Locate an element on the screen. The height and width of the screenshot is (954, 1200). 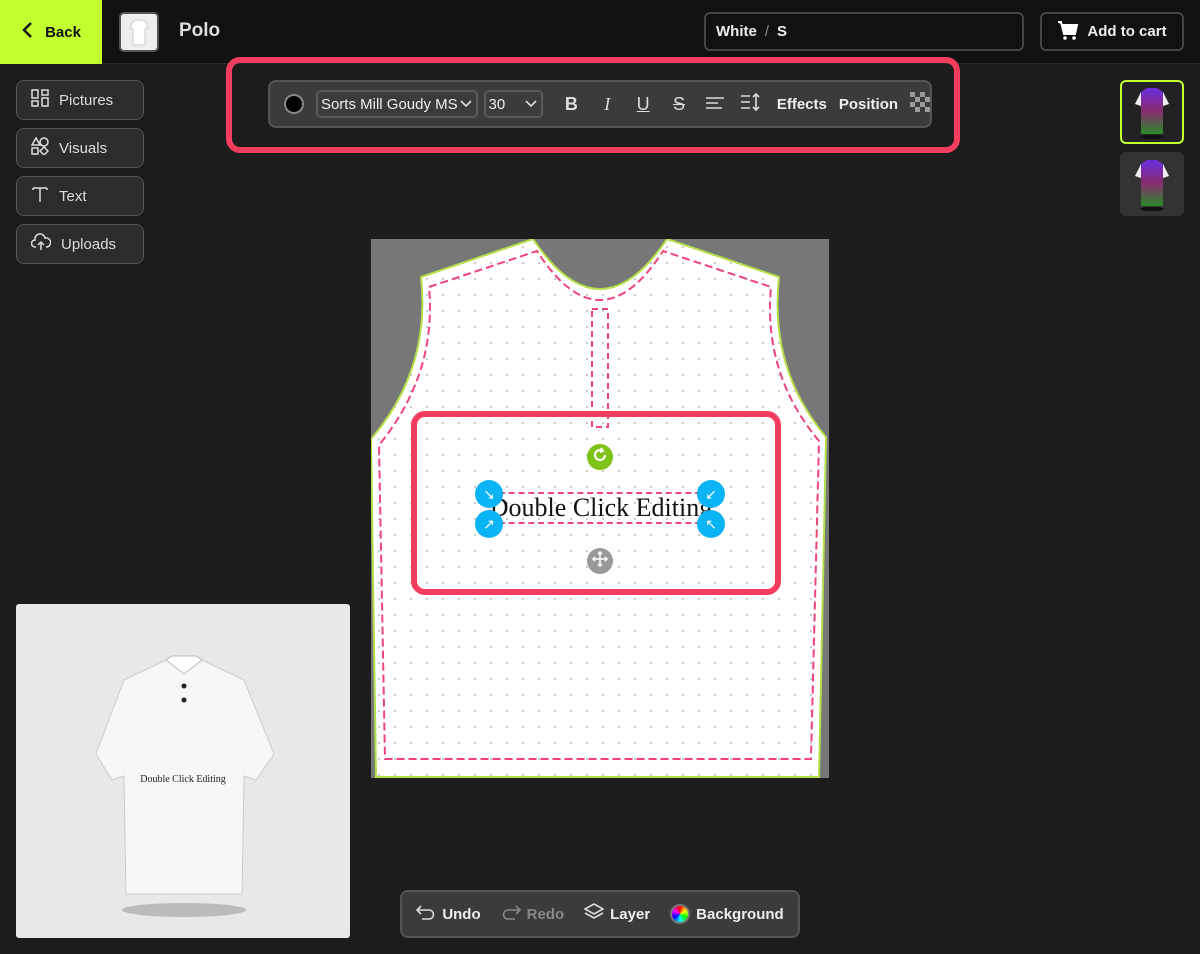
sidebar-item-label: Pictures is located at coordinates (86, 100).